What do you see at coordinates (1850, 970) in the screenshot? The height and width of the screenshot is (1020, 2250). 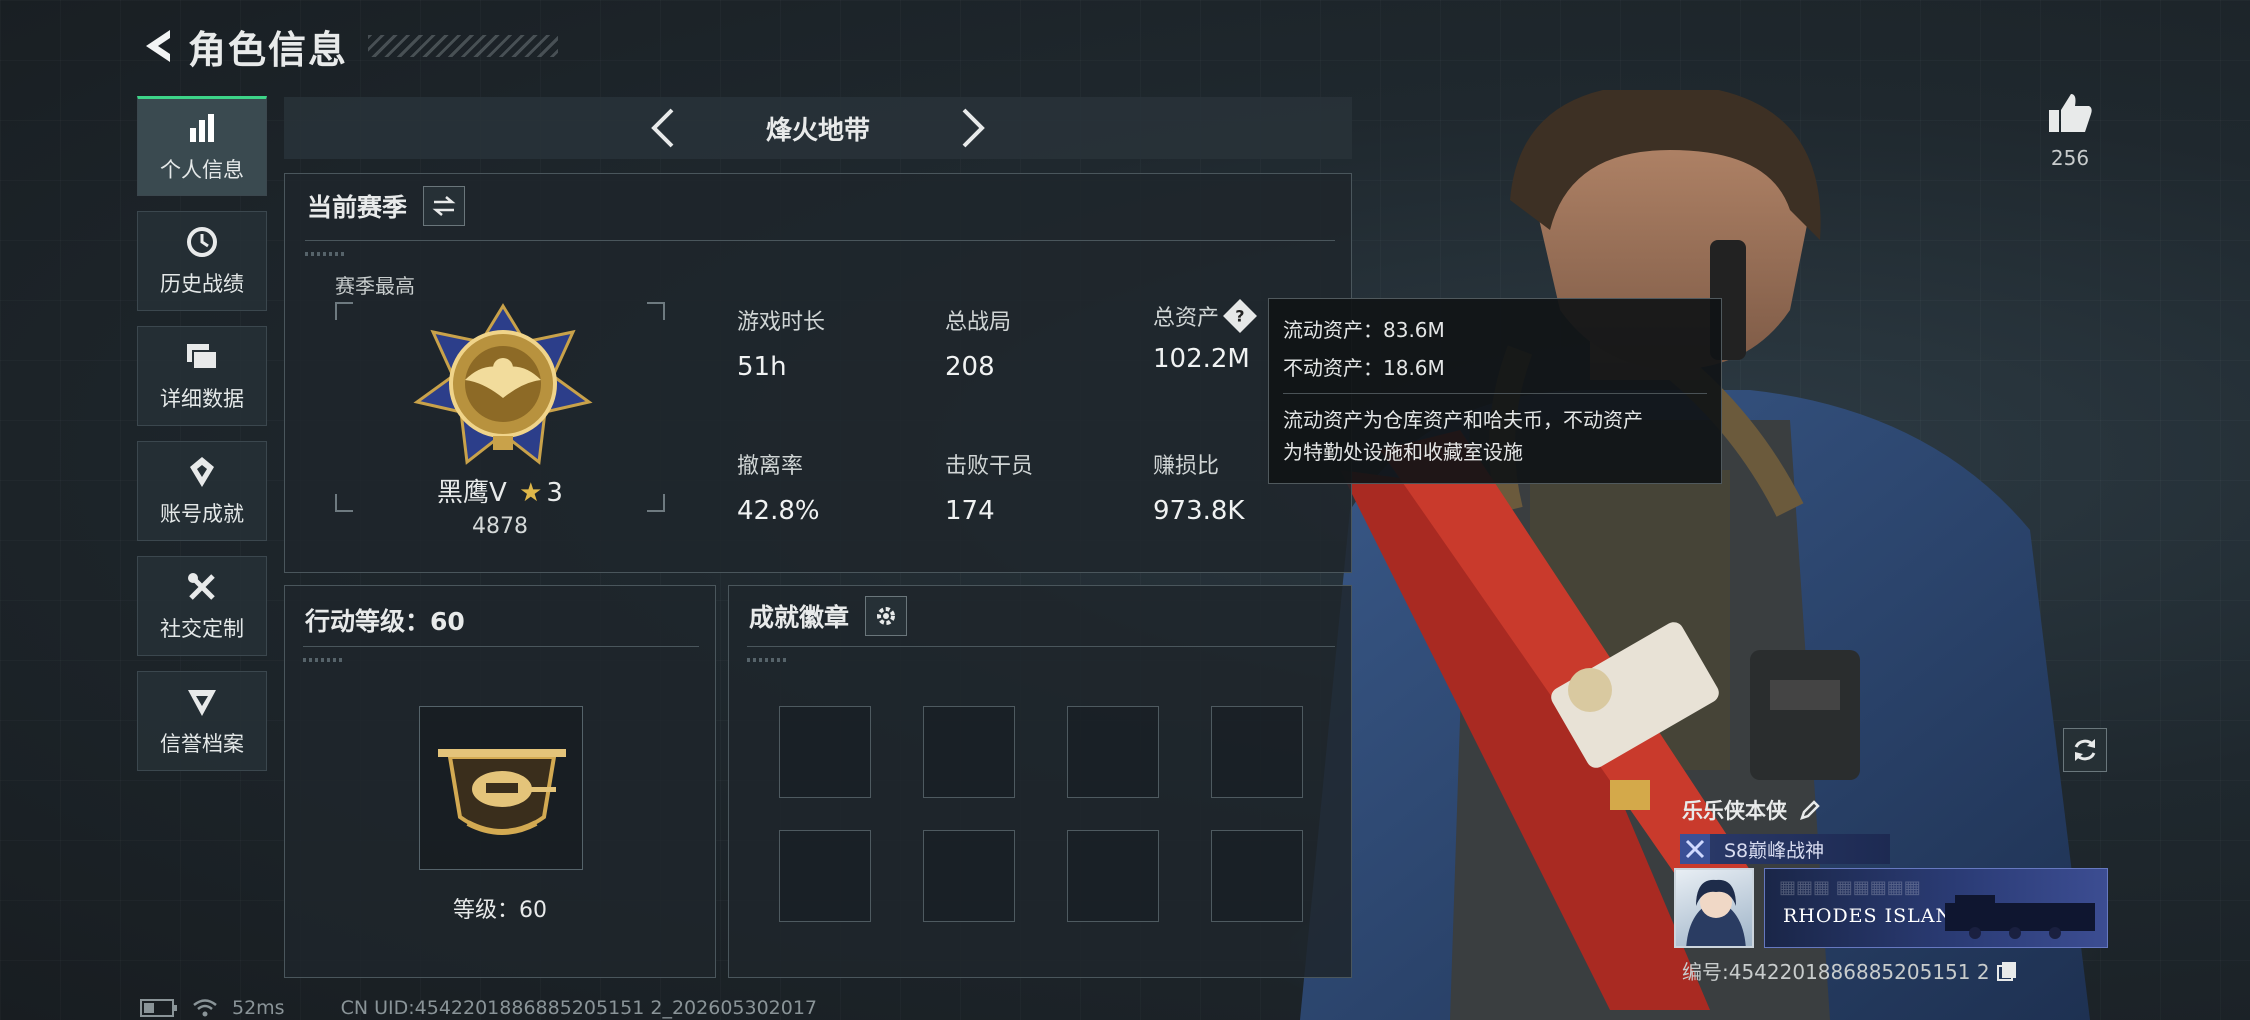 I see `player-uid-row: 编号:4542201886885205151 2` at bounding box center [1850, 970].